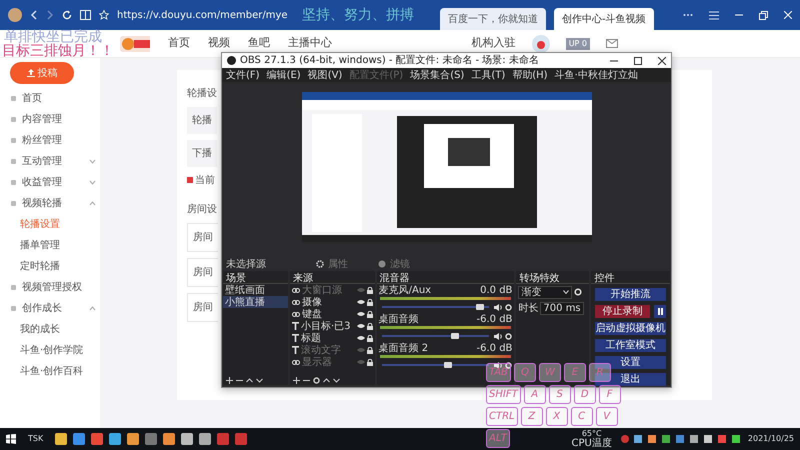 This screenshot has height=450, width=800. What do you see at coordinates (493, 19) in the screenshot?
I see `browser-tab: 百度一下，你就知道` at bounding box center [493, 19].